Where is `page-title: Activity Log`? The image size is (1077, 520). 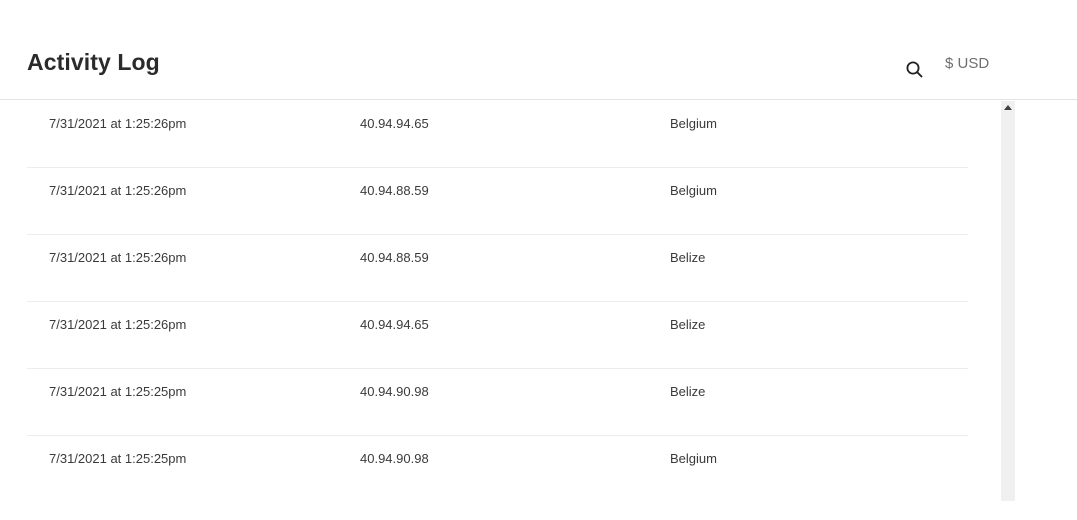 page-title: Activity Log is located at coordinates (93, 62).